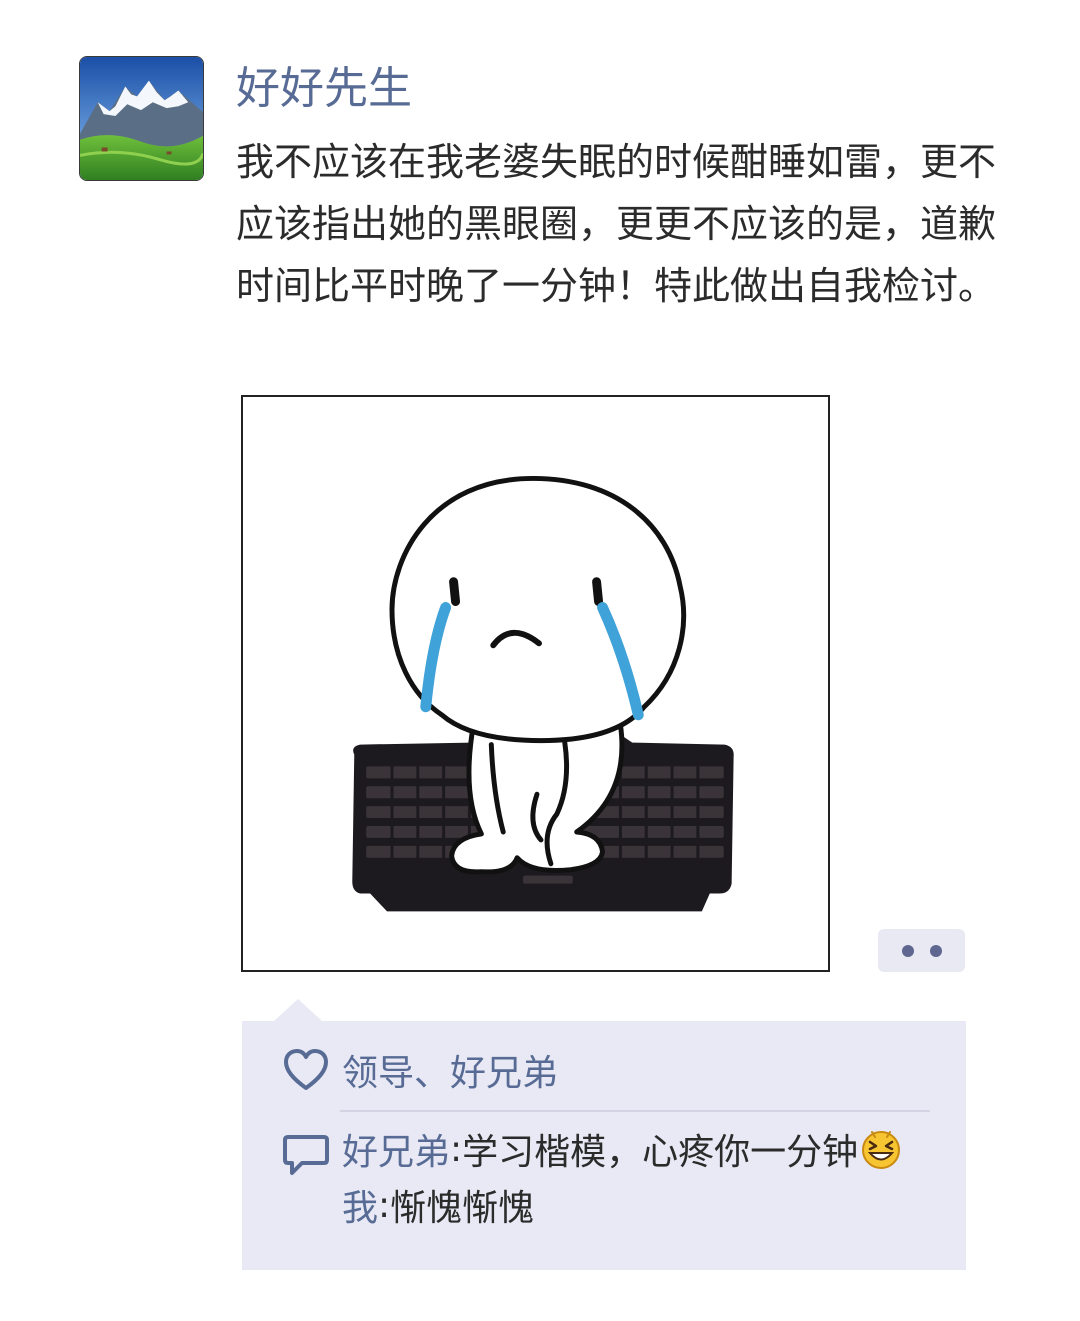  I want to click on comment-item: 我 : 惭愧惭愧, so click(622, 1205).